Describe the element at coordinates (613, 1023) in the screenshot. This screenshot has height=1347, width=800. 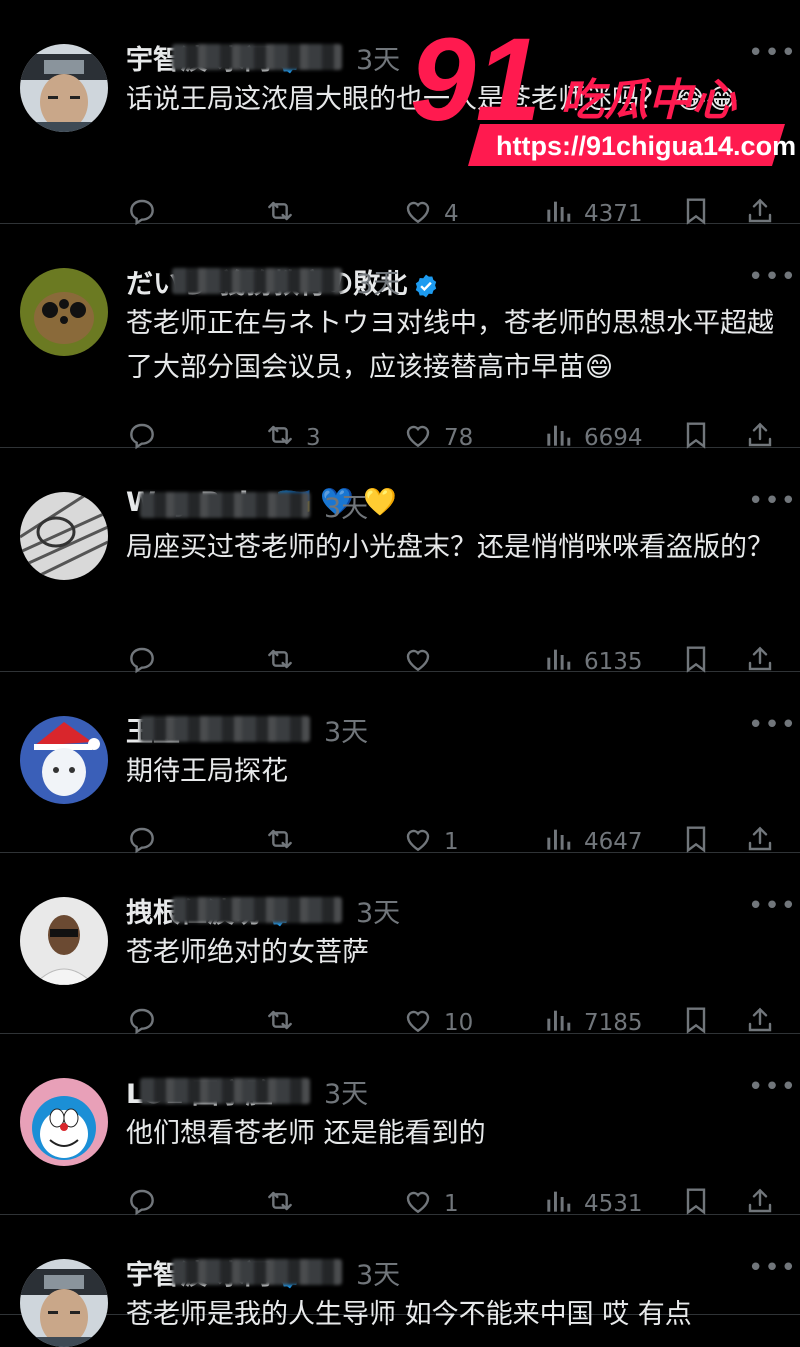
I see `view-count: 7185` at that location.